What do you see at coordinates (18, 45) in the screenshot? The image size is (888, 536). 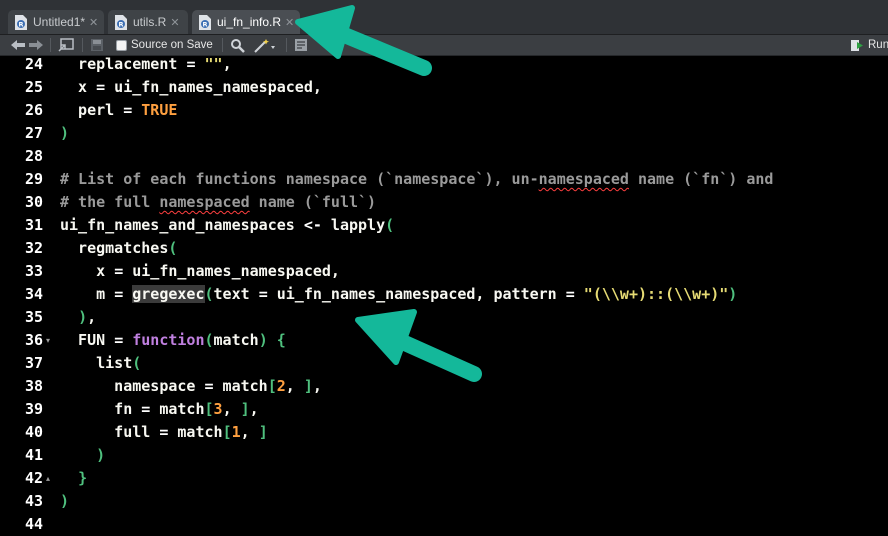 I see `back-arrow-icon` at bounding box center [18, 45].